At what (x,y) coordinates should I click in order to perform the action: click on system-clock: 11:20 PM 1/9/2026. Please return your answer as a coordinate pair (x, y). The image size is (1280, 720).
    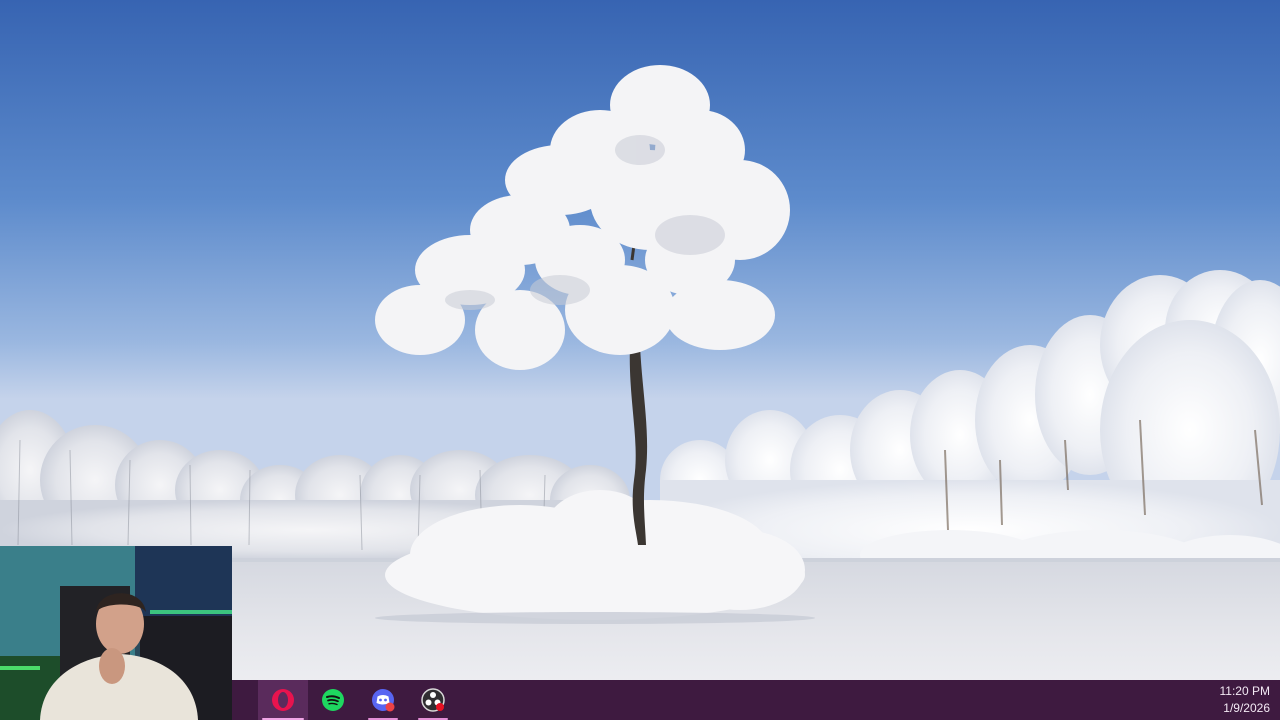
    Looking at the image, I should click on (1245, 700).